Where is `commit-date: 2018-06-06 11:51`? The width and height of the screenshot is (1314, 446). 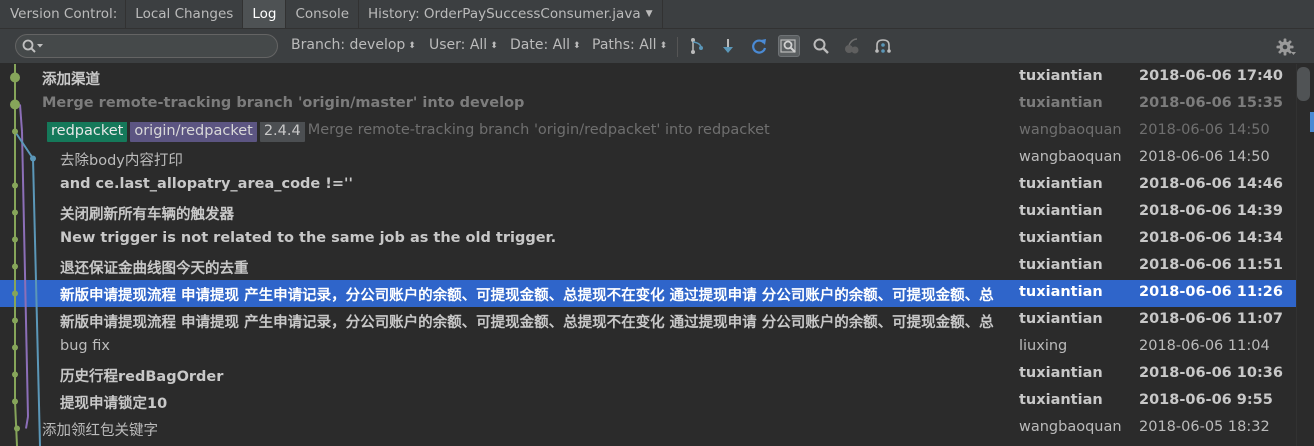
commit-date: 2018-06-06 11:51 is located at coordinates (1211, 265).